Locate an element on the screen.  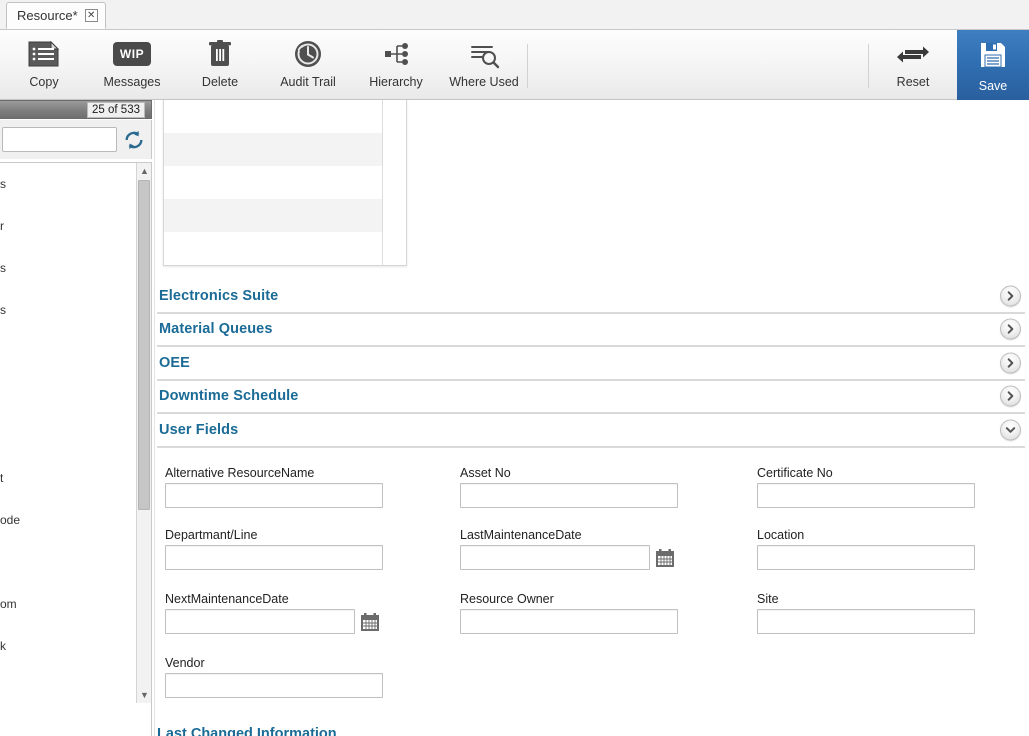
refresh-icon is located at coordinates (134, 140).